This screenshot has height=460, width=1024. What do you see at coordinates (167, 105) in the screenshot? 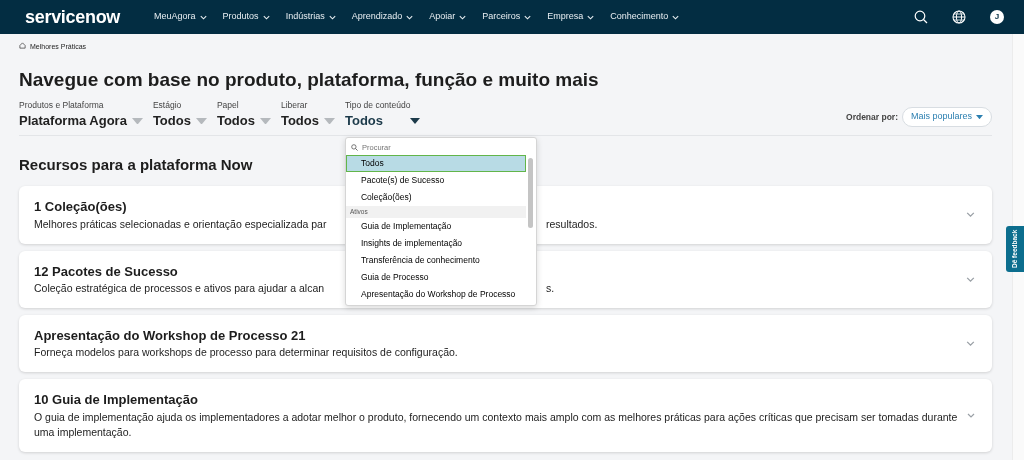
I see `filter-label: Estágio` at bounding box center [167, 105].